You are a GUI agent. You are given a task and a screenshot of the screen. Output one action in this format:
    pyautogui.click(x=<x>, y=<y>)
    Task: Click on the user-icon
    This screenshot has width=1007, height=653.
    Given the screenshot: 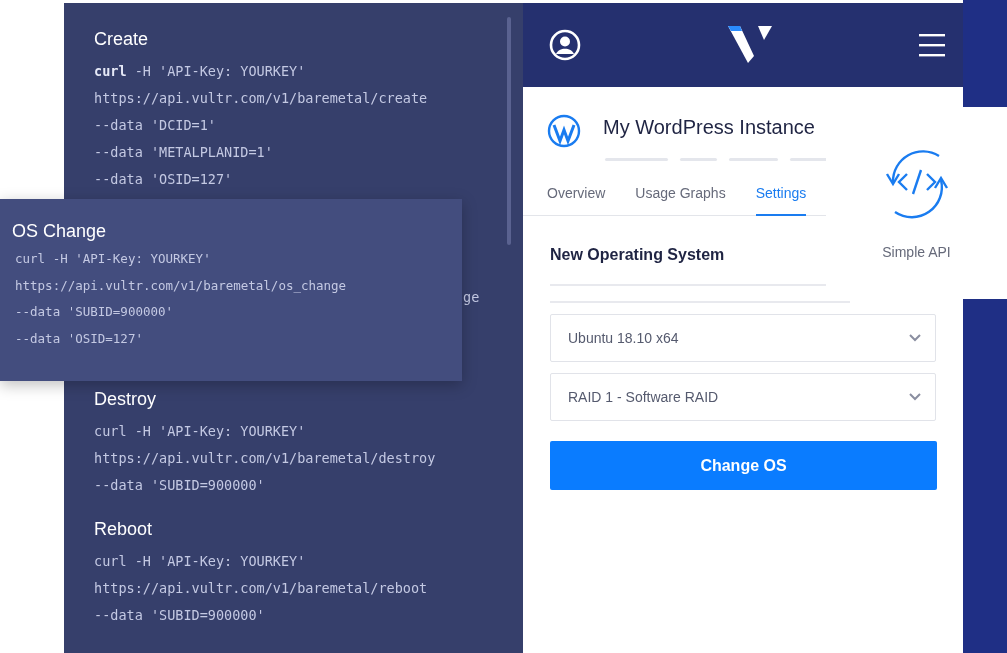 What is the action you would take?
    pyautogui.click(x=565, y=45)
    